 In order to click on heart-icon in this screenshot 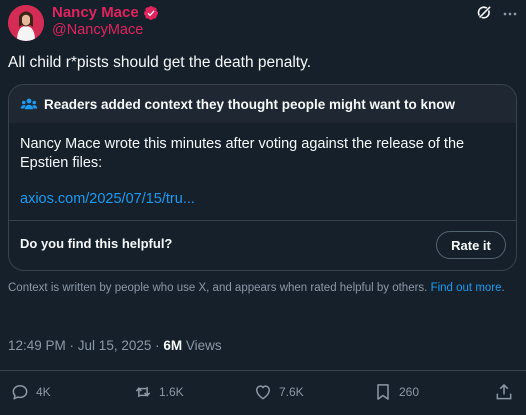, I will do `click(263, 392)`.